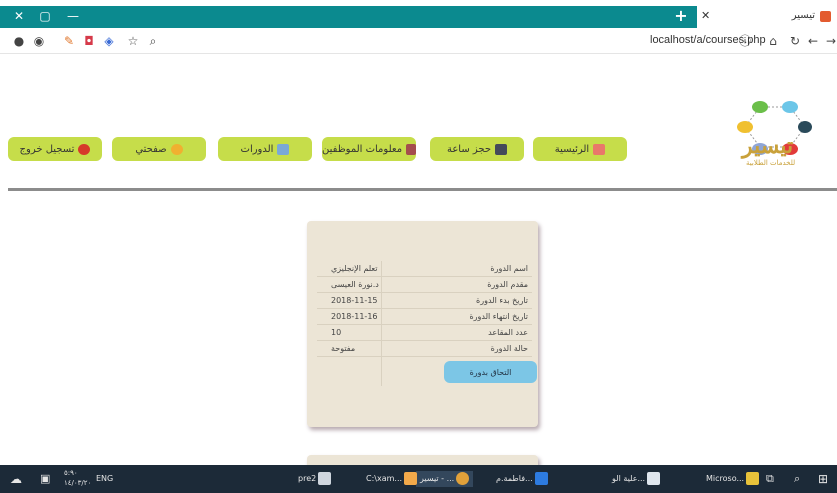  I want to click on nav-staff-info-button: معلومات الموظفين, so click(369, 149).